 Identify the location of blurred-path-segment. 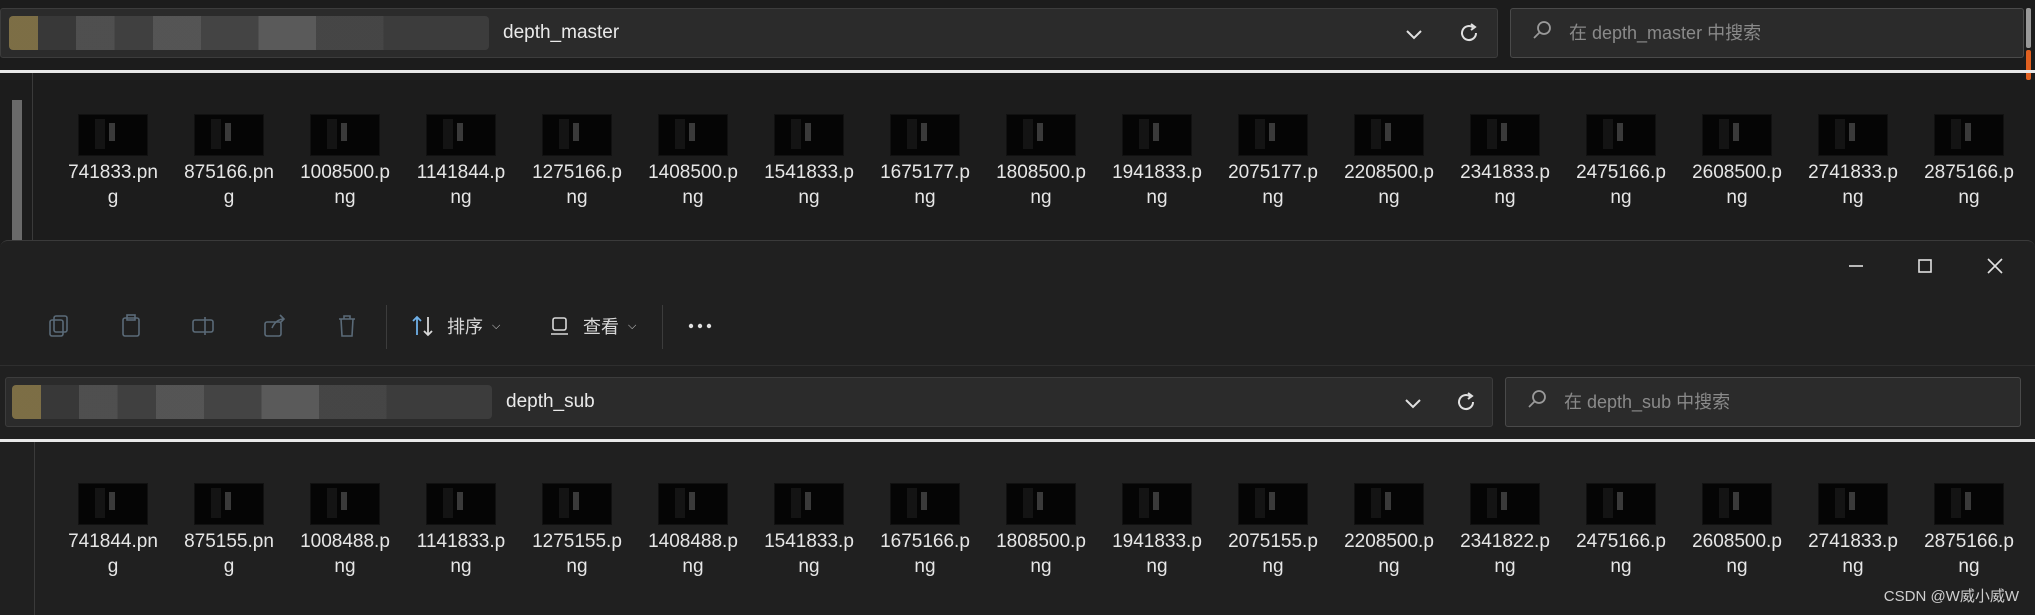
(252, 402).